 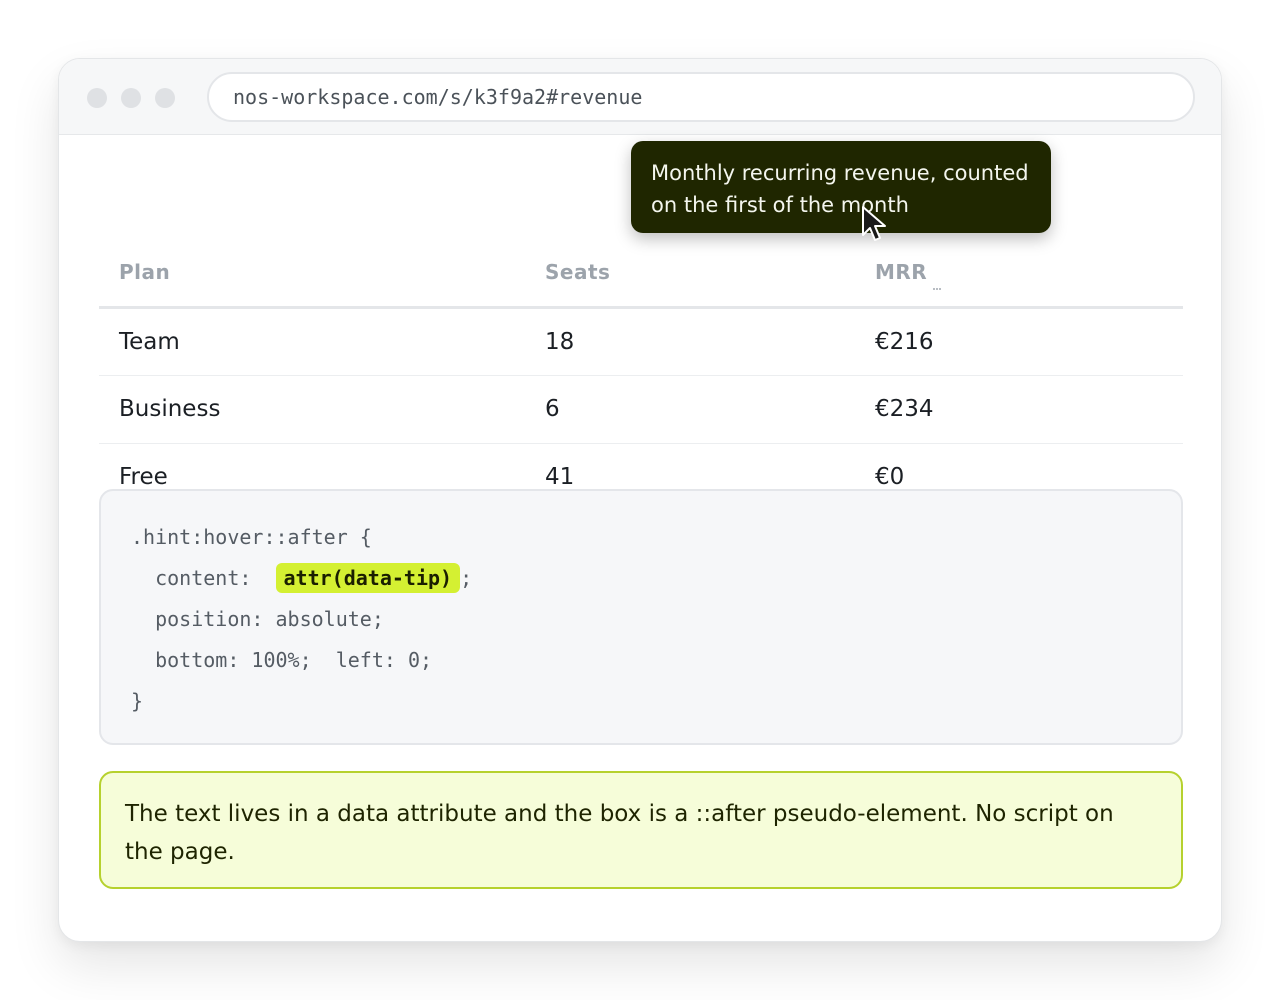 What do you see at coordinates (466, 578) in the screenshot?
I see `code-text: ;` at bounding box center [466, 578].